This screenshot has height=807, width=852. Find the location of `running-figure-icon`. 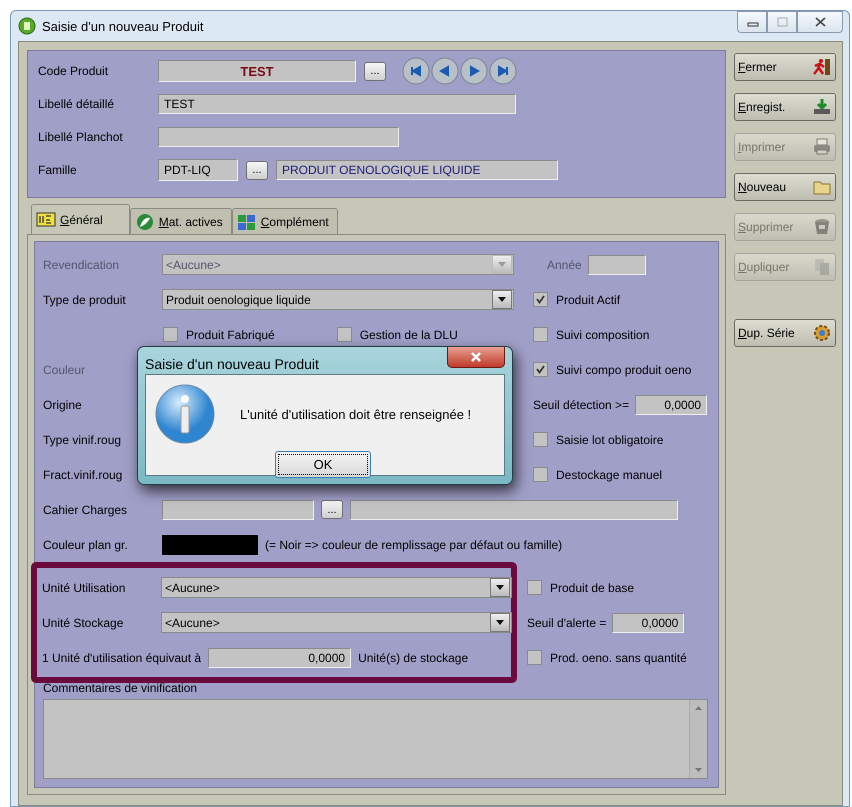

running-figure-icon is located at coordinates (822, 67).